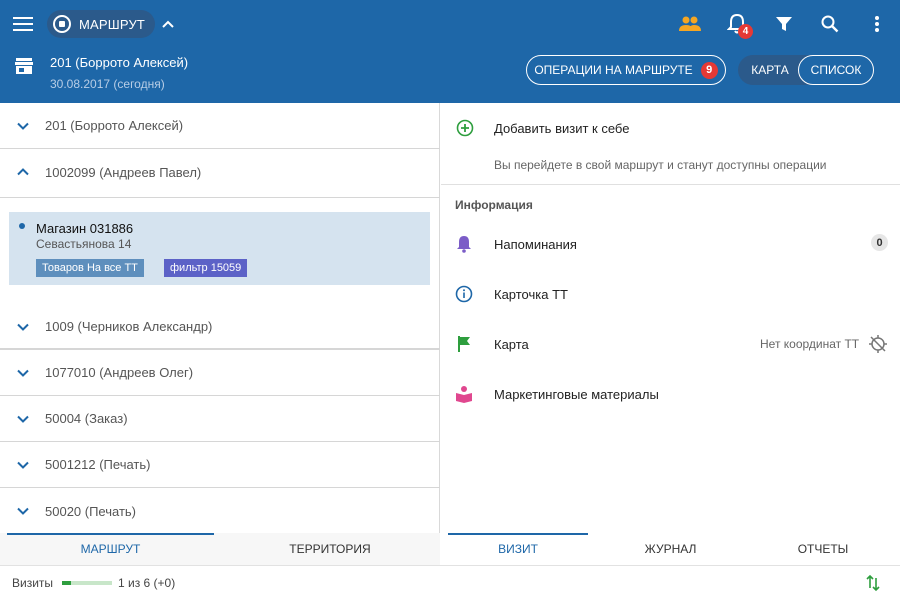  I want to click on list-item: 50004 (Заказ), so click(220, 419).